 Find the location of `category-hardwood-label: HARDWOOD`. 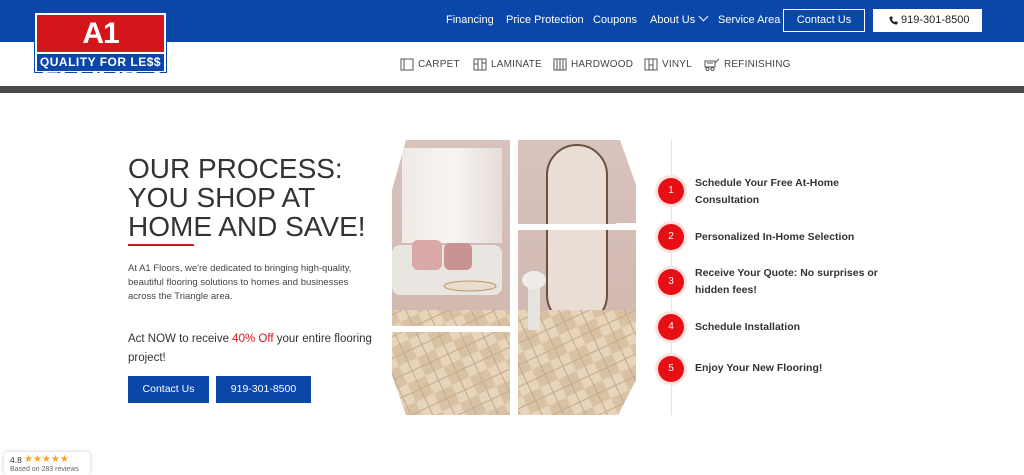

category-hardwood-label: HARDWOOD is located at coordinates (602, 64).